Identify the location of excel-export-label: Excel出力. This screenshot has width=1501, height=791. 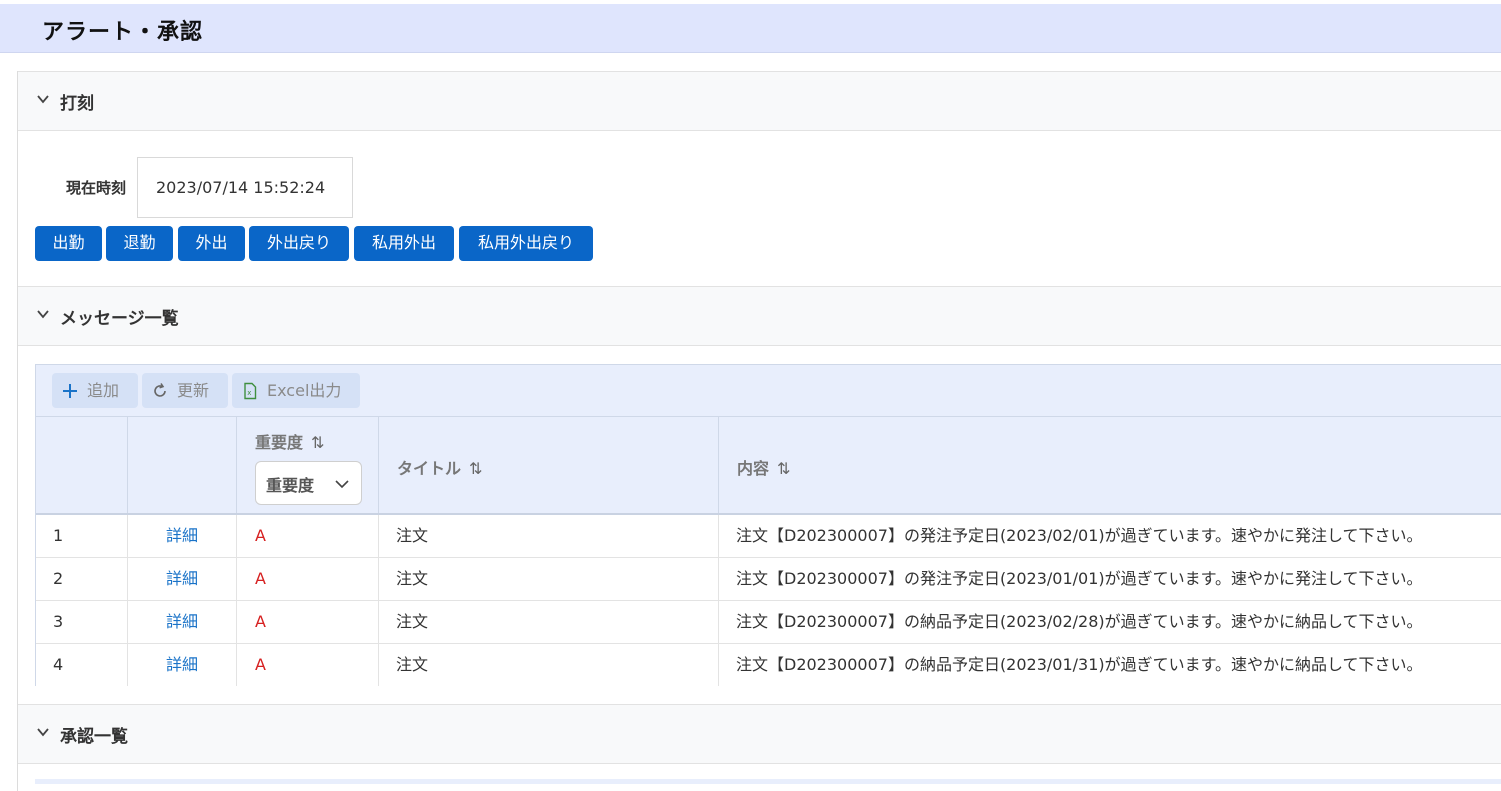
(304, 390).